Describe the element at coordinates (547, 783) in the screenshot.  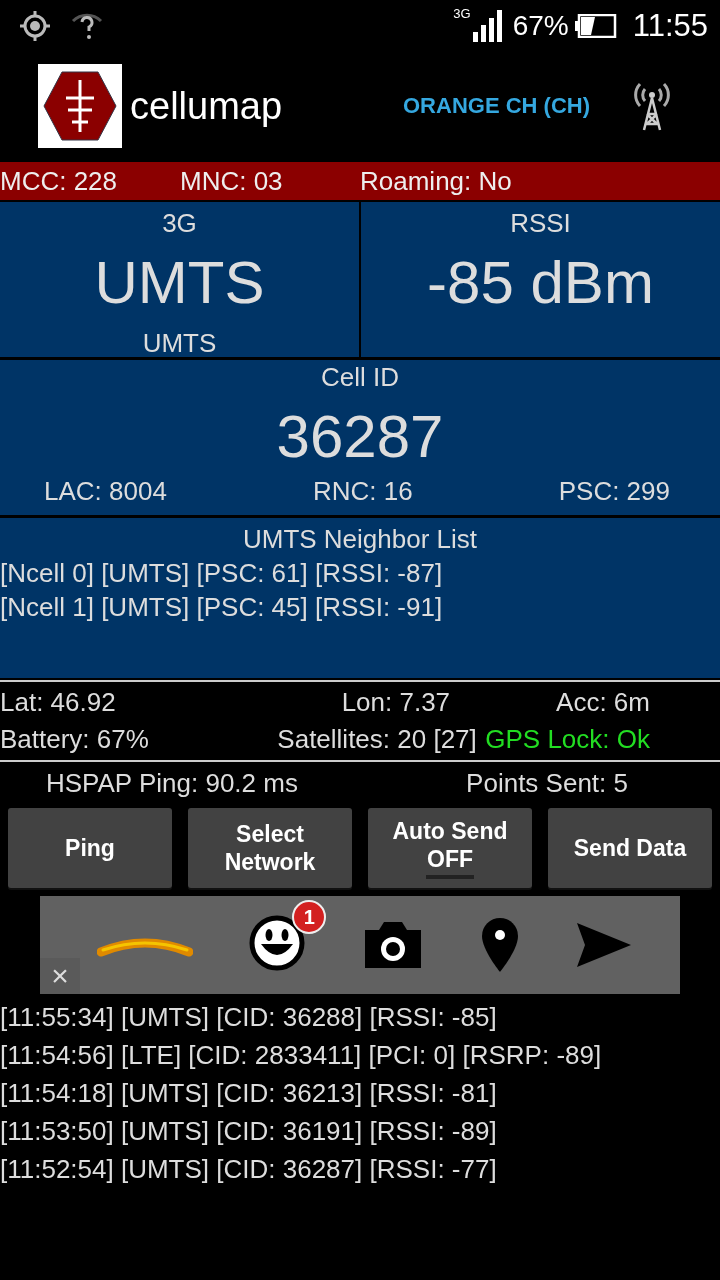
I see `points-sent: Points Sent: 5` at that location.